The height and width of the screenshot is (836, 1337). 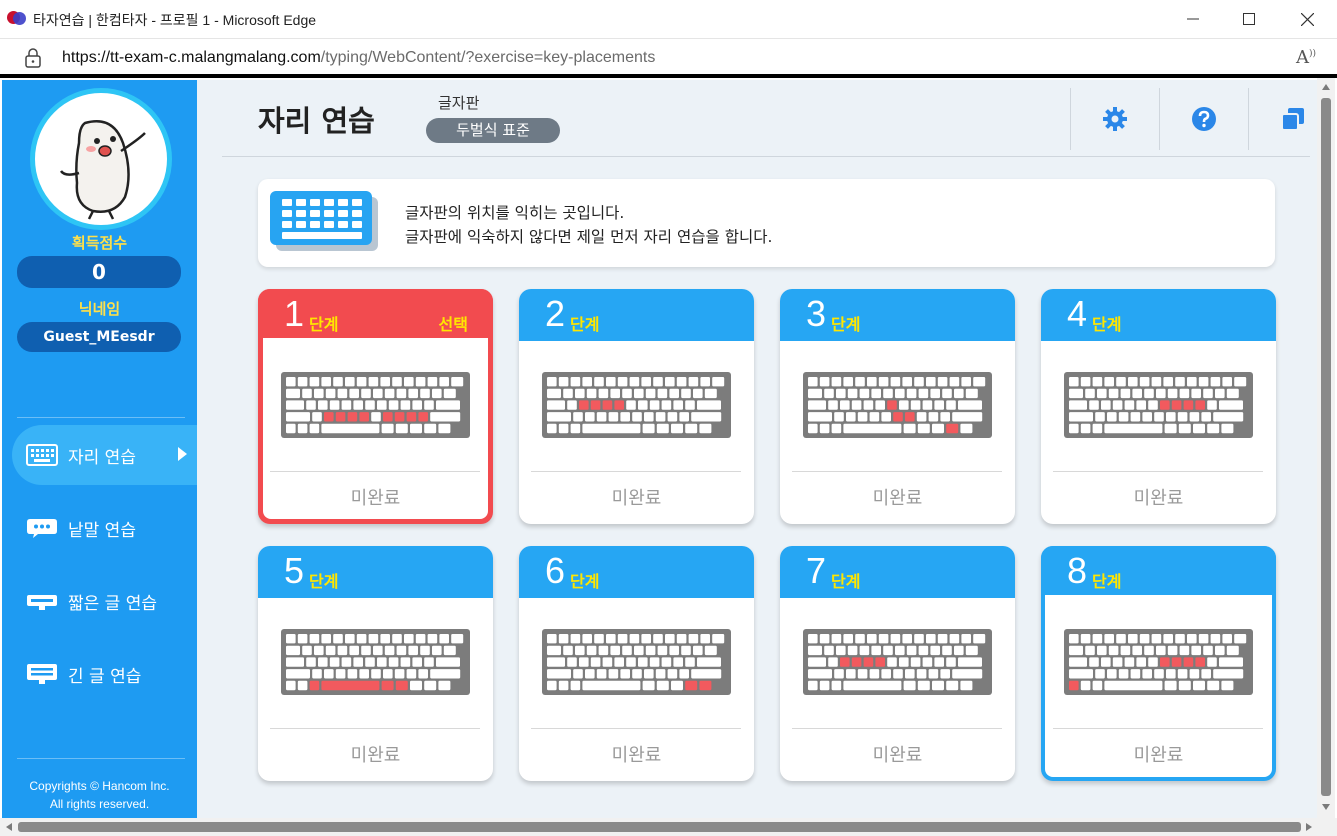 What do you see at coordinates (659, 827) in the screenshot?
I see `horizontal-scroll-thumb` at bounding box center [659, 827].